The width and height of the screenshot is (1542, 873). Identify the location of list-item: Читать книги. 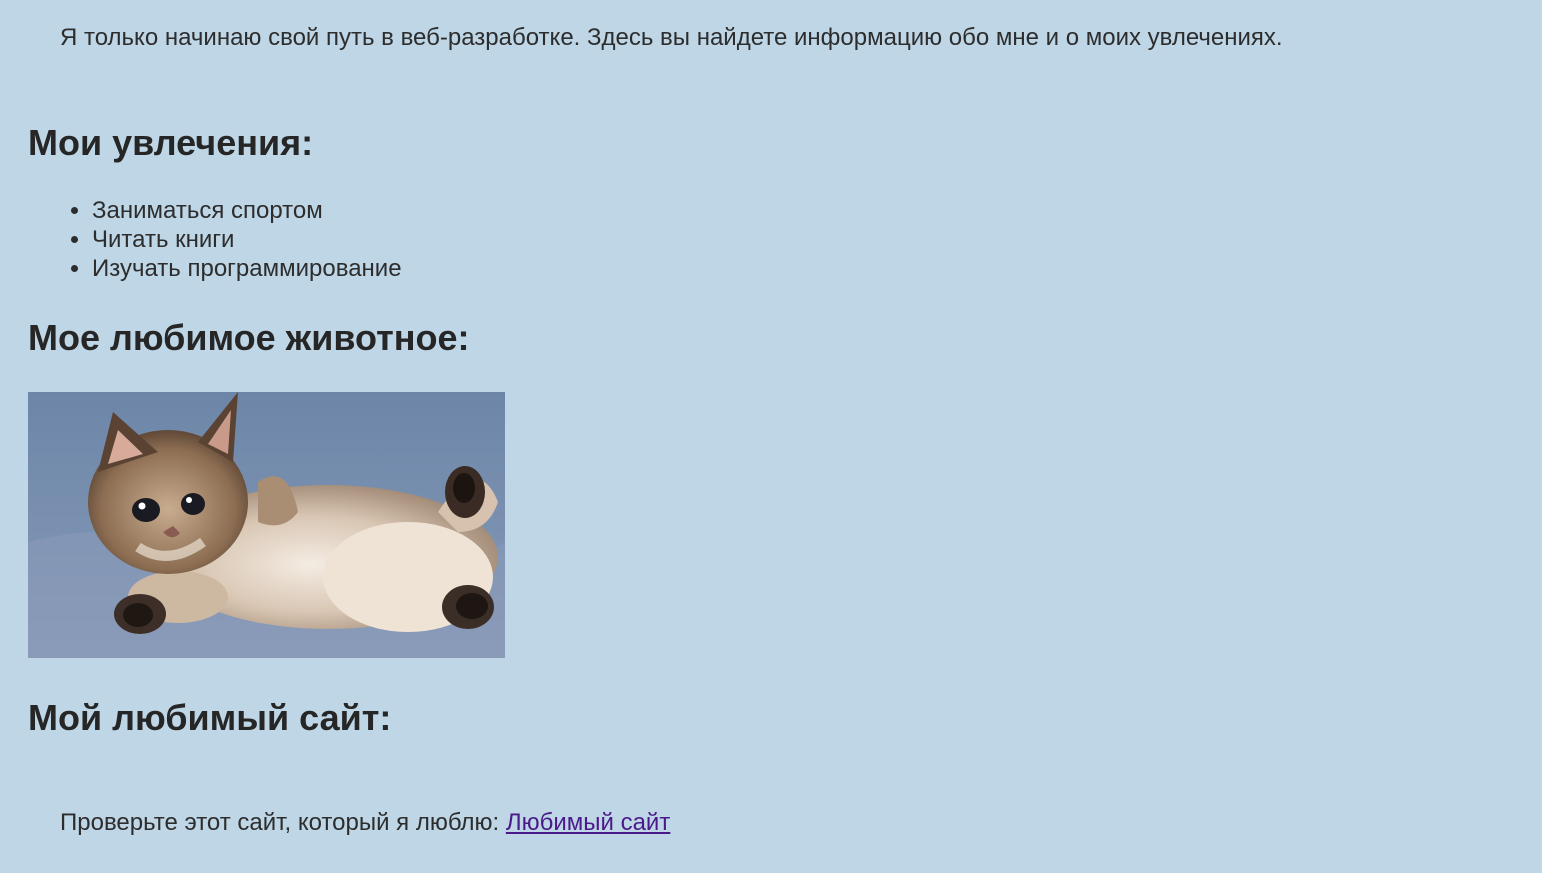
(247, 239).